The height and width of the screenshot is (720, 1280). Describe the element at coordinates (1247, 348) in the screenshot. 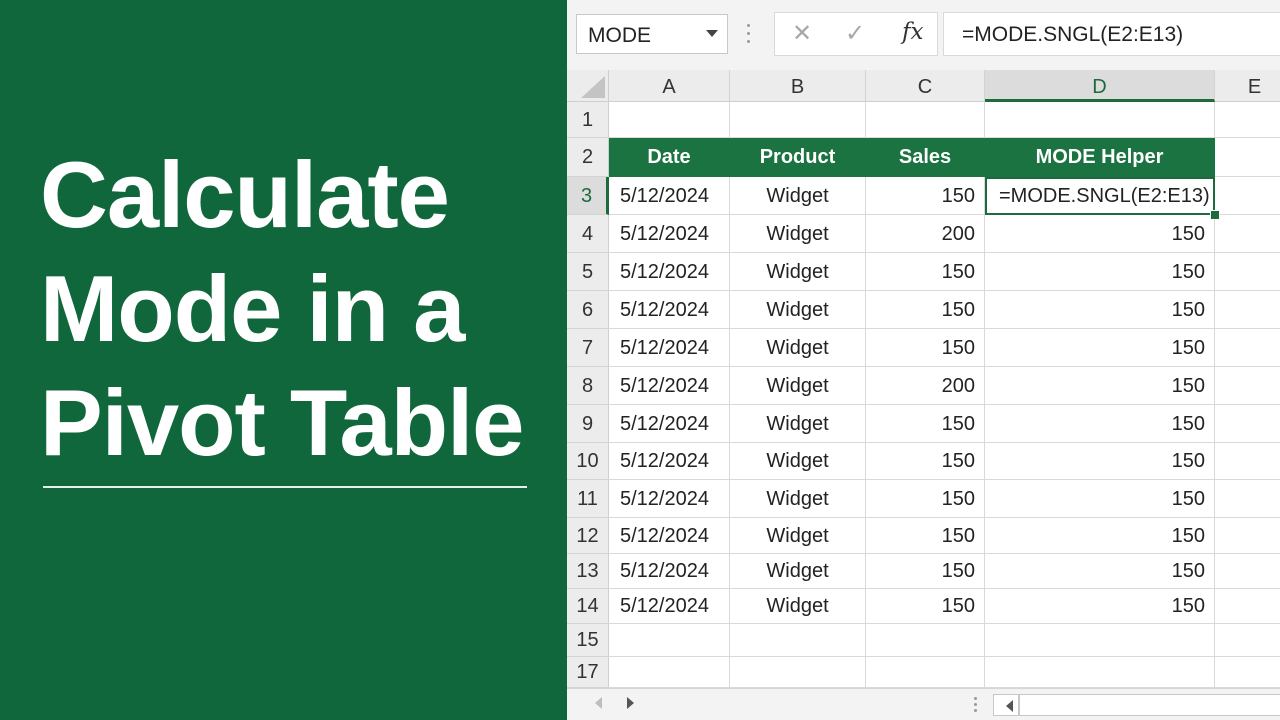

I see `cell-e7` at that location.